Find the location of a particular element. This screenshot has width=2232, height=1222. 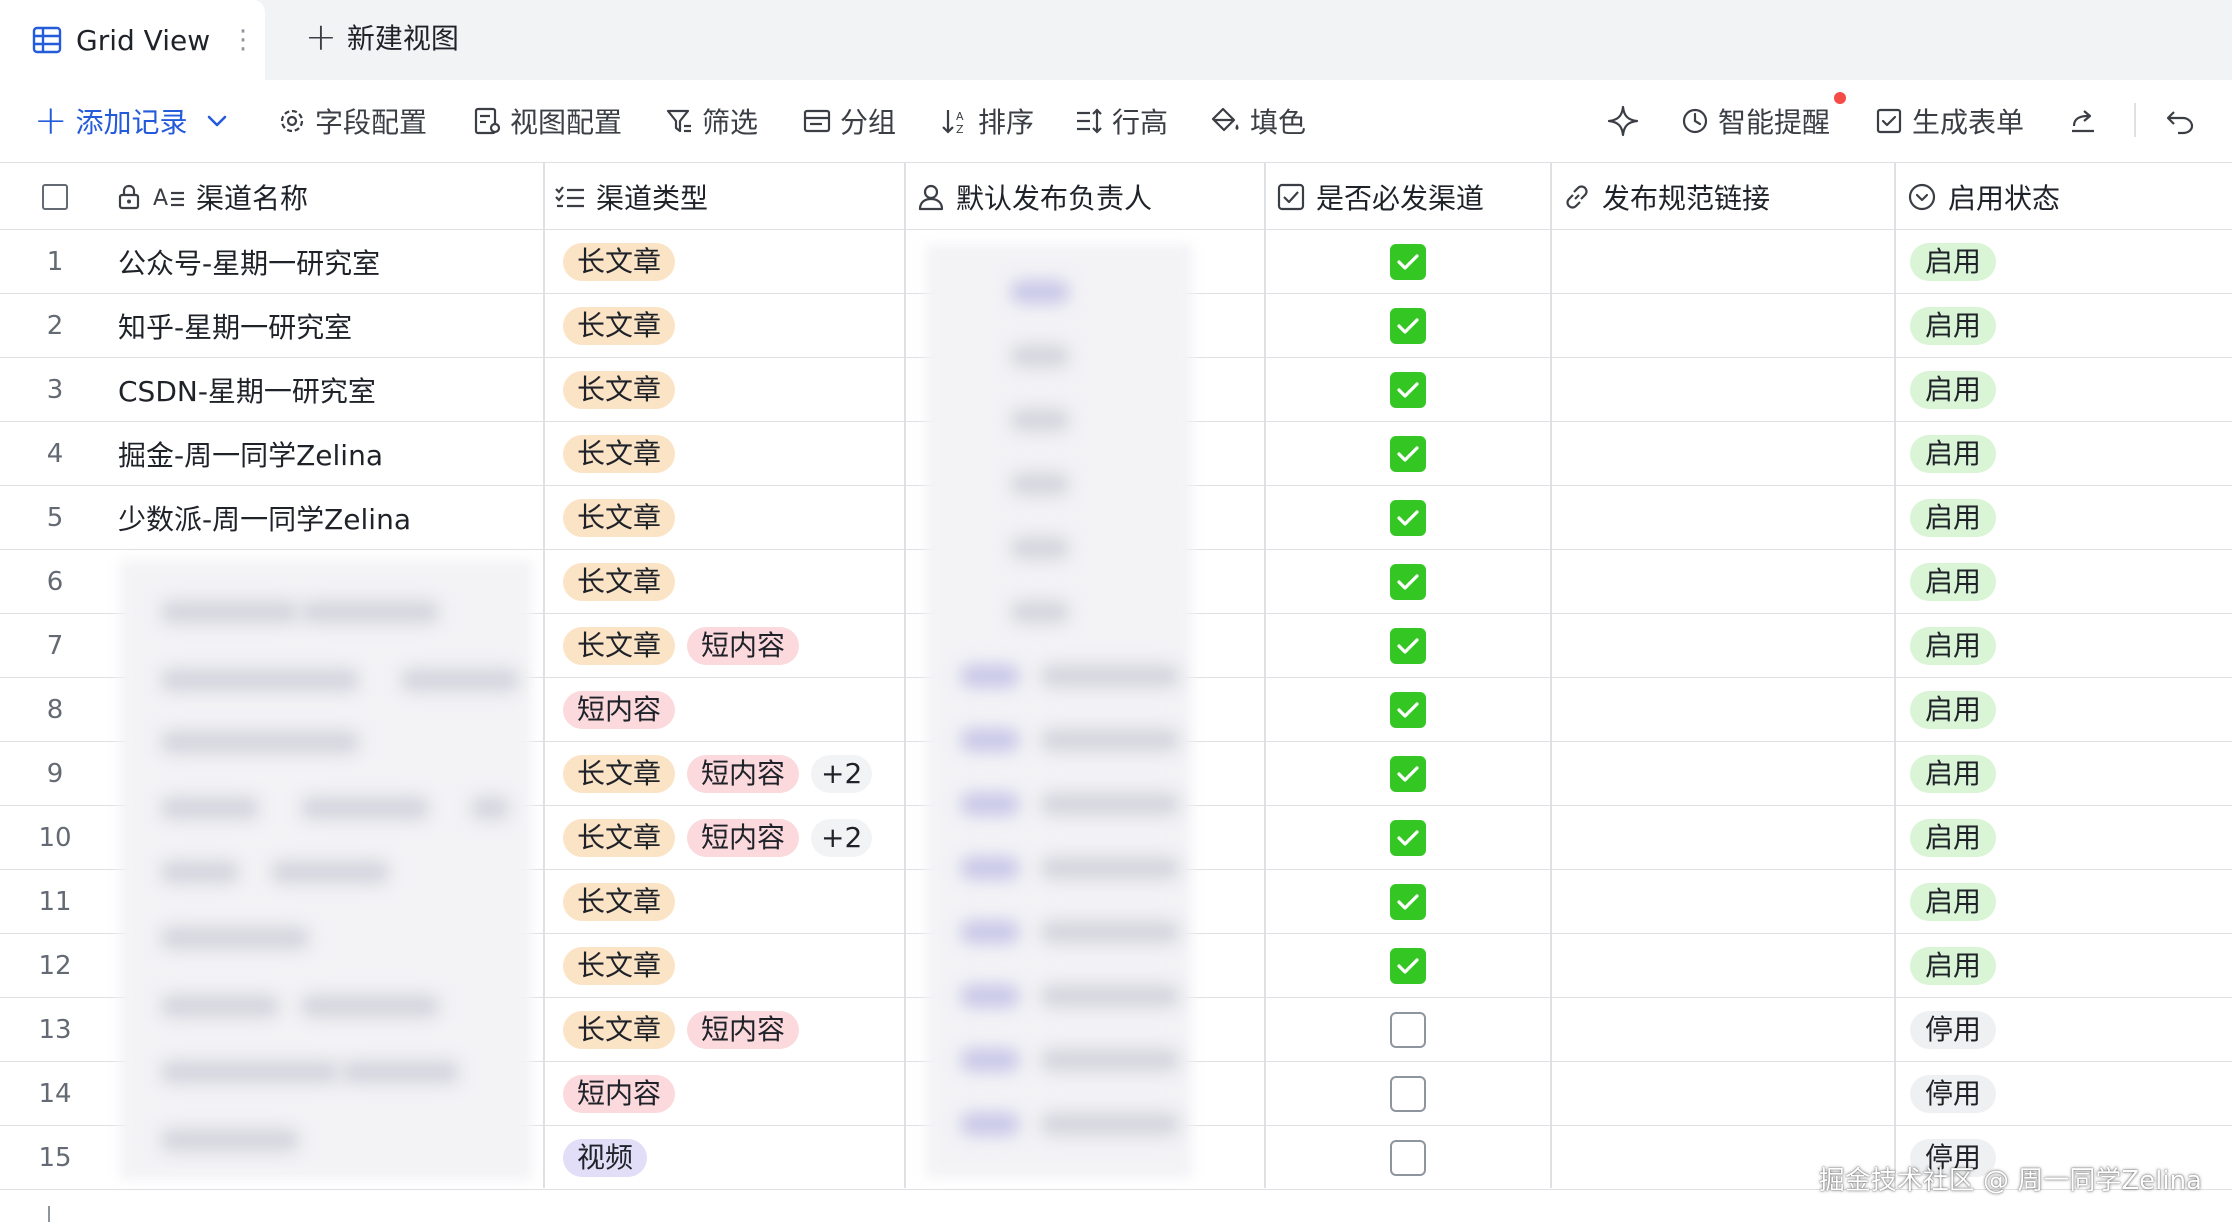

channel-name-cell: 少数派-周一同学Zelina is located at coordinates (264, 517).